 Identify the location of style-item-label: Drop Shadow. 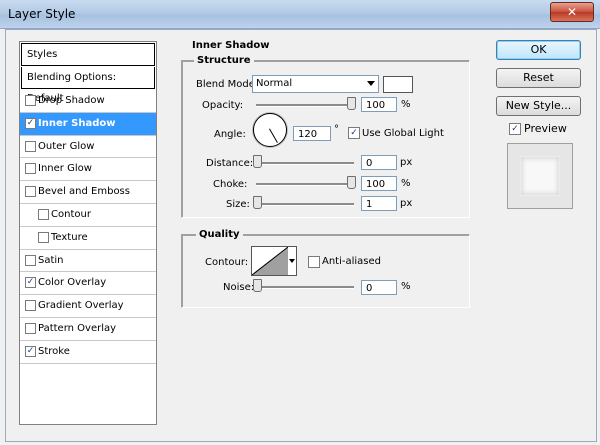
(71, 100).